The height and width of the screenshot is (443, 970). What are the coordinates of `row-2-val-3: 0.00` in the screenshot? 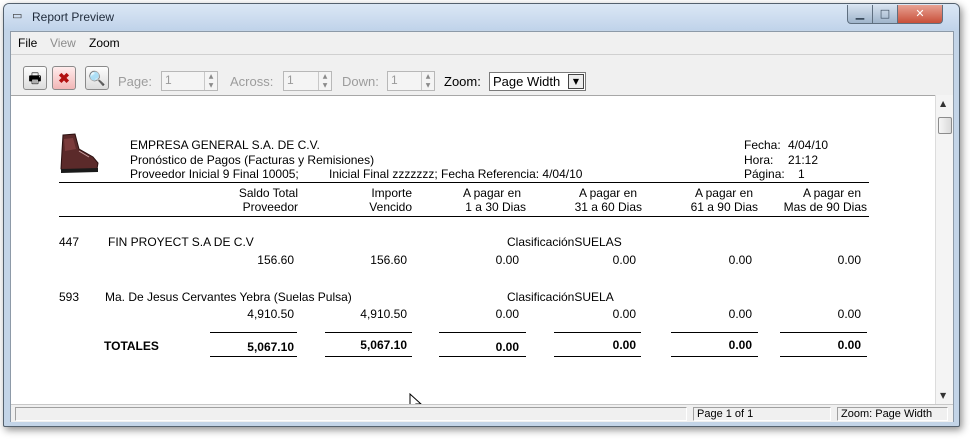 It's located at (507, 314).